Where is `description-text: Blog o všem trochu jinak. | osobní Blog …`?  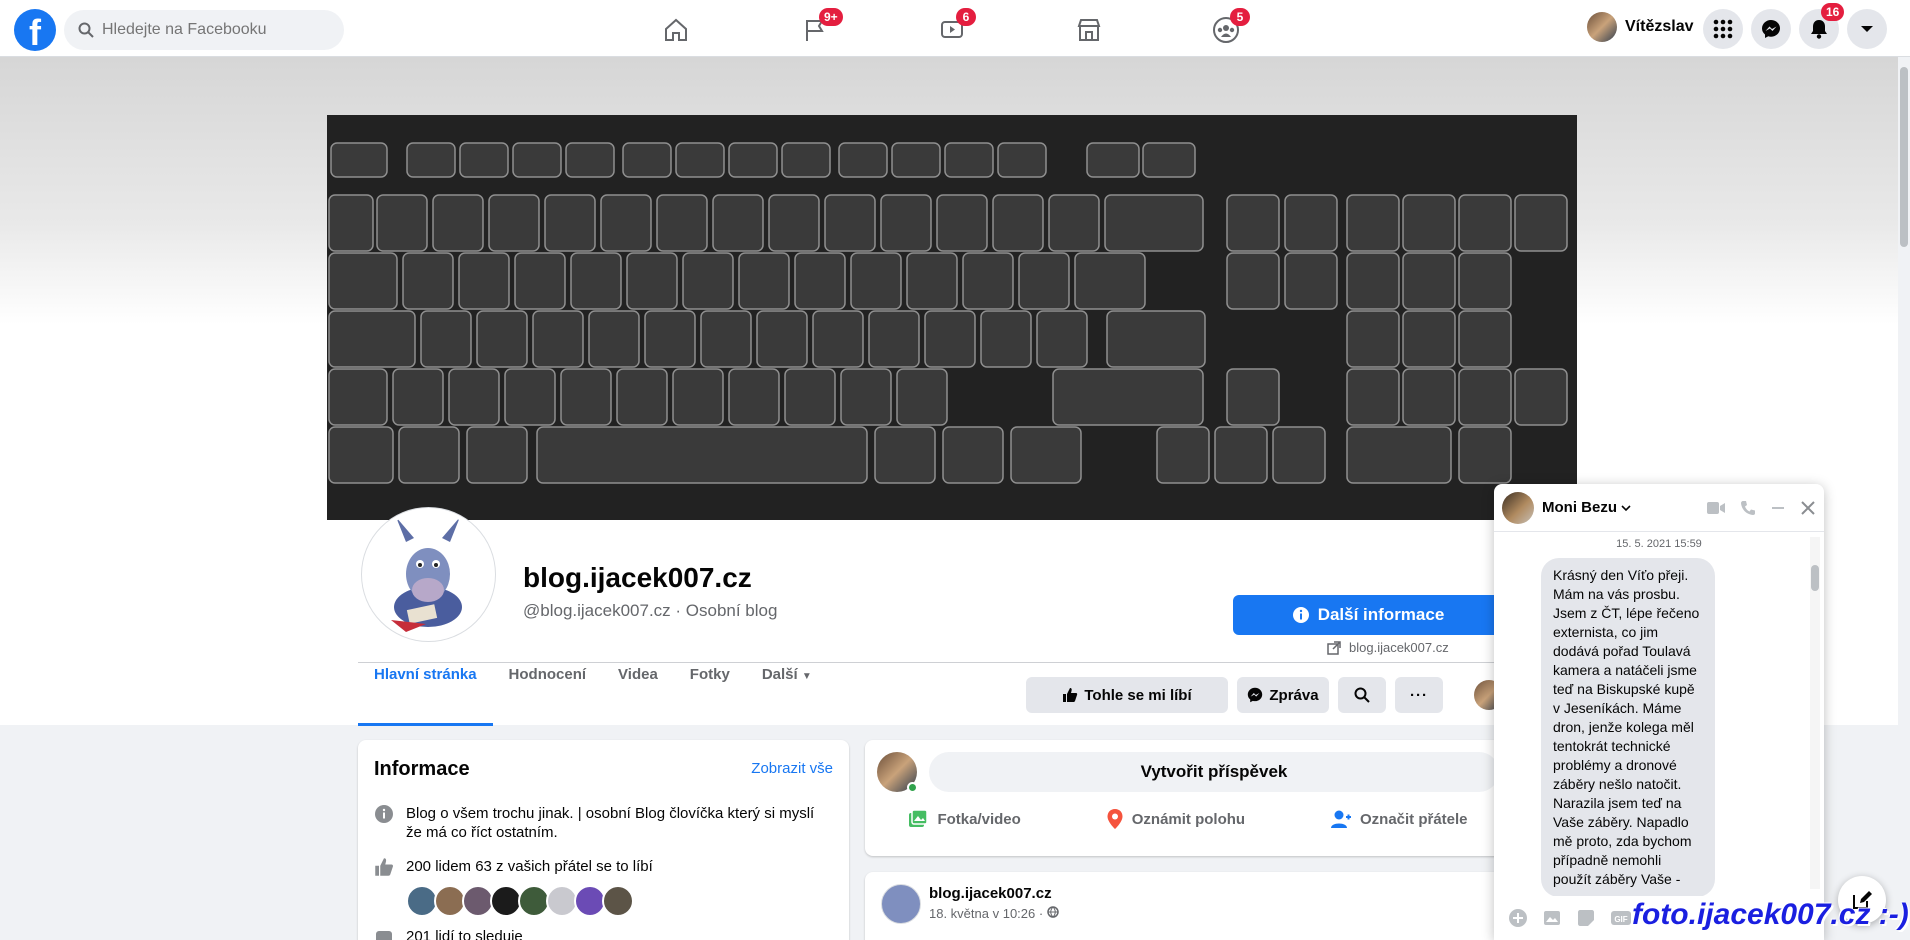 description-text: Blog o všem trochu jinak. | osobní Blog … is located at coordinates (610, 823).